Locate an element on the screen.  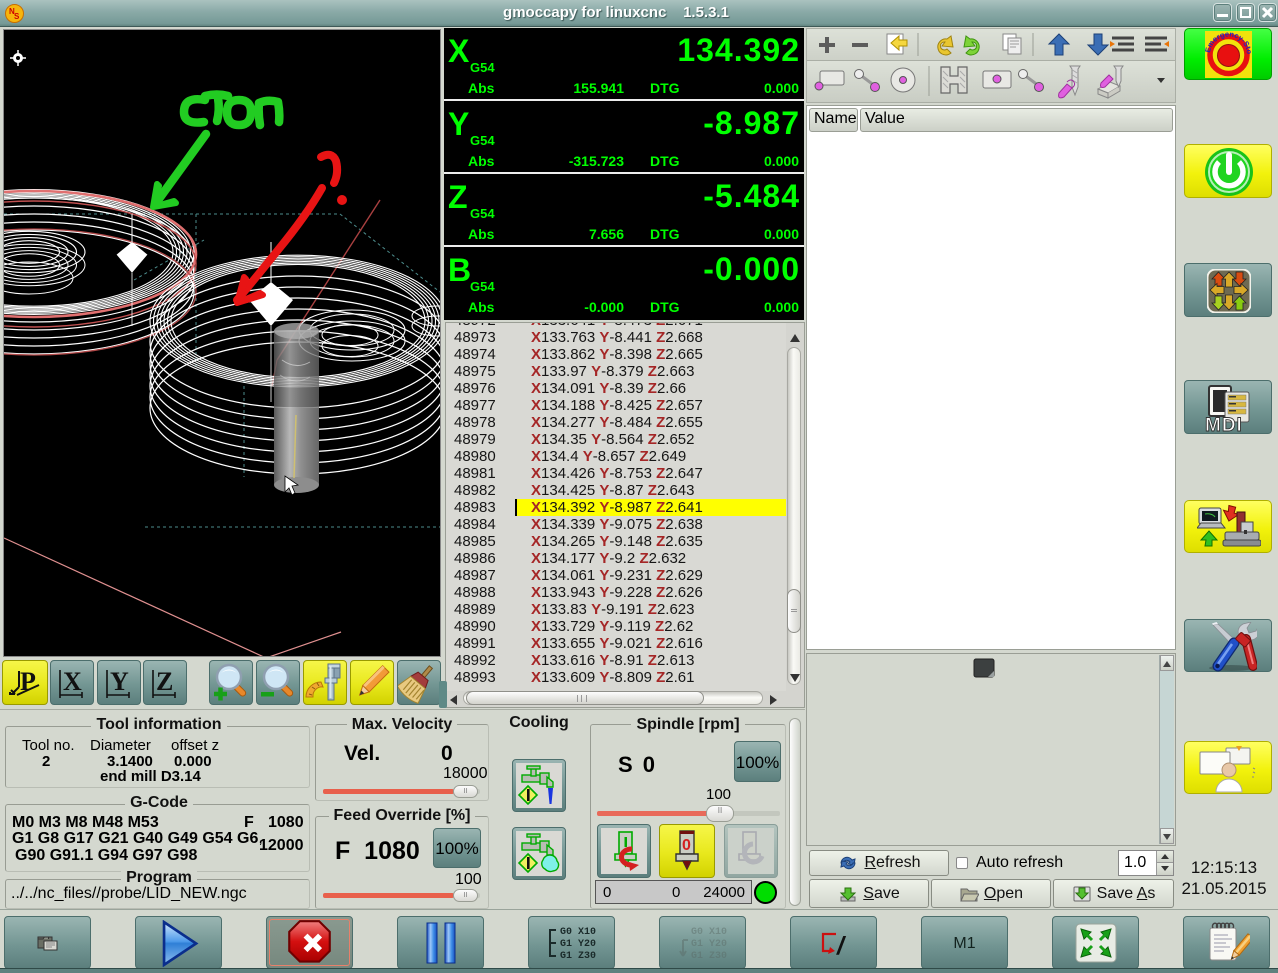
svg-text: Y is located at coordinates (119, 681).